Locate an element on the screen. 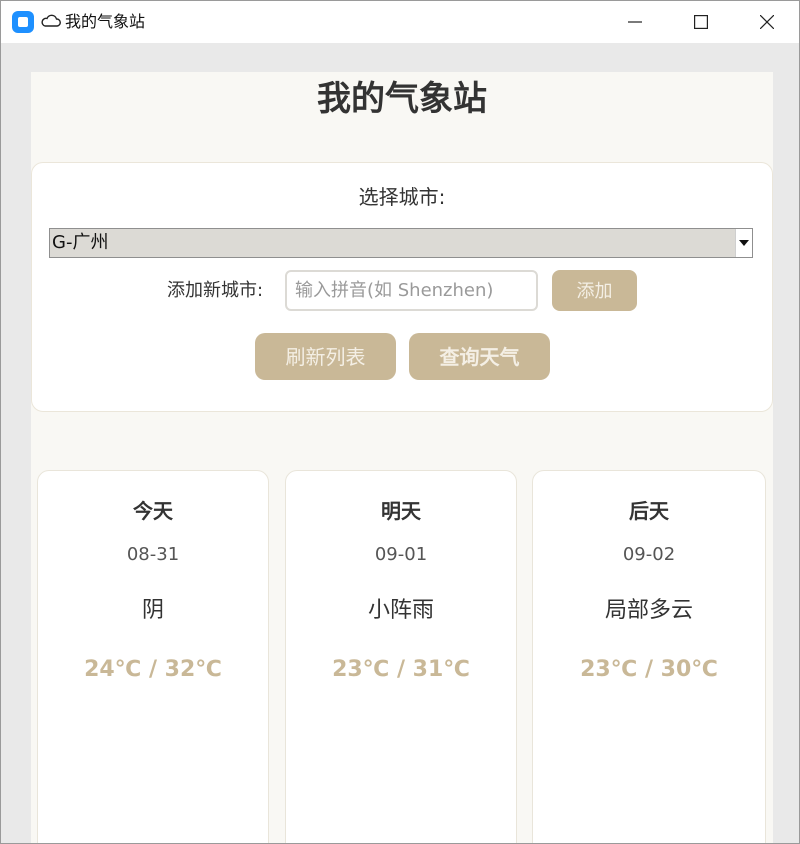 This screenshot has width=800, height=844. forecast-card-day-after: 后天 09-02 局部多云 23℃ / 30℃ is located at coordinates (649, 656).